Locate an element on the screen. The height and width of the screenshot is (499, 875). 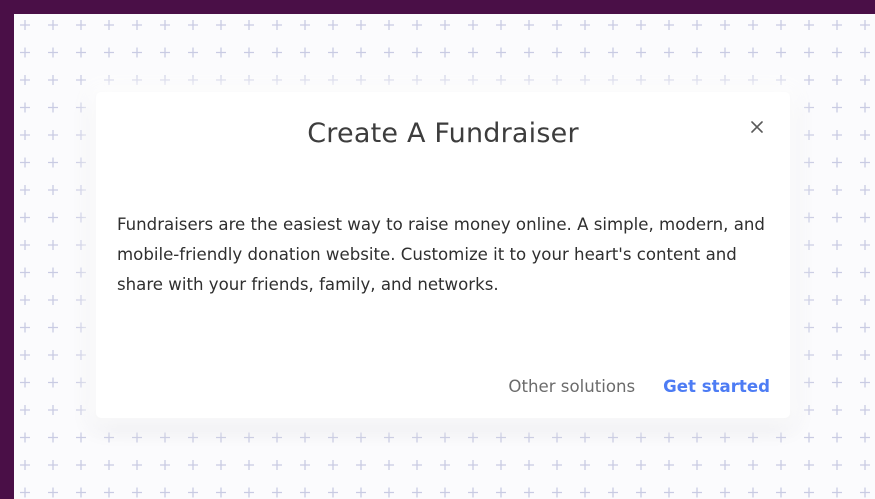
other-solutions-button: Other solutions is located at coordinates (571, 386).